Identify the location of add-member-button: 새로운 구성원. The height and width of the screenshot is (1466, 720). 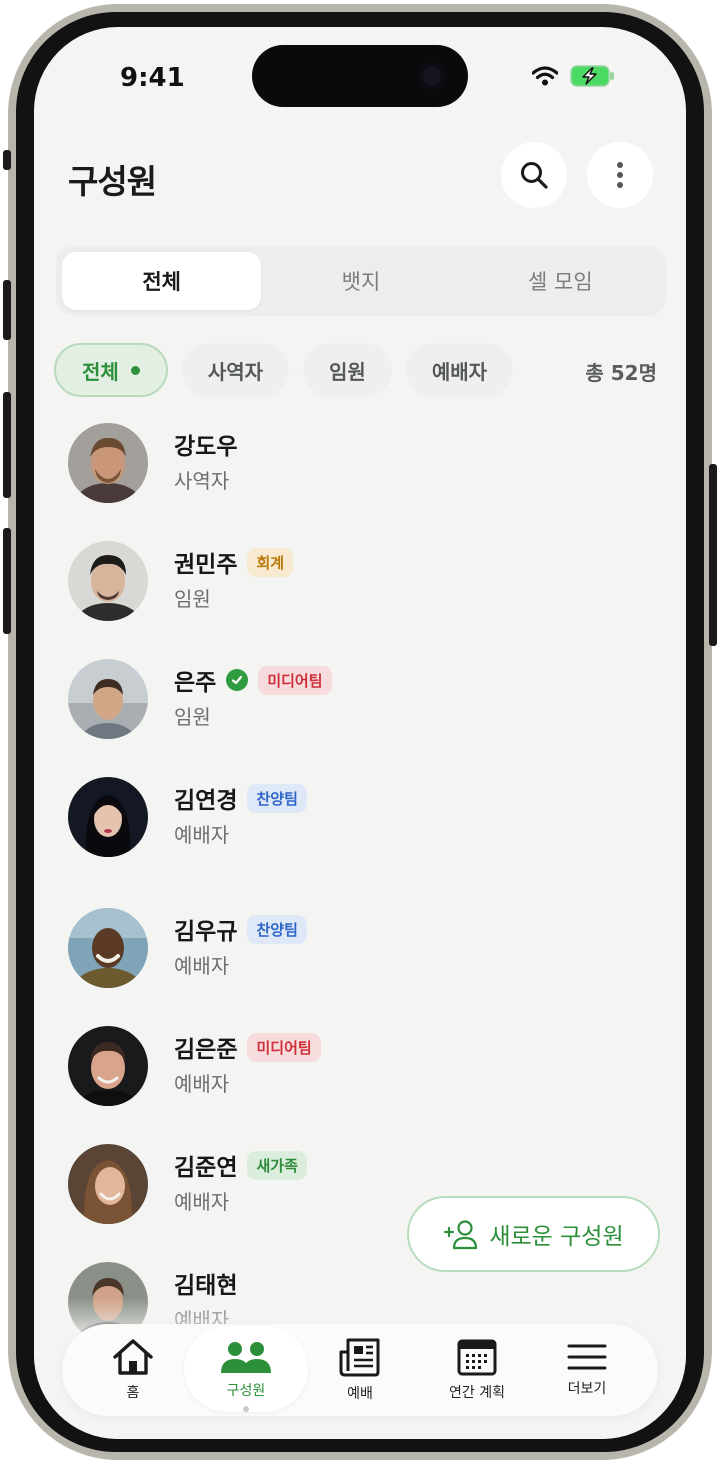
(533, 1234).